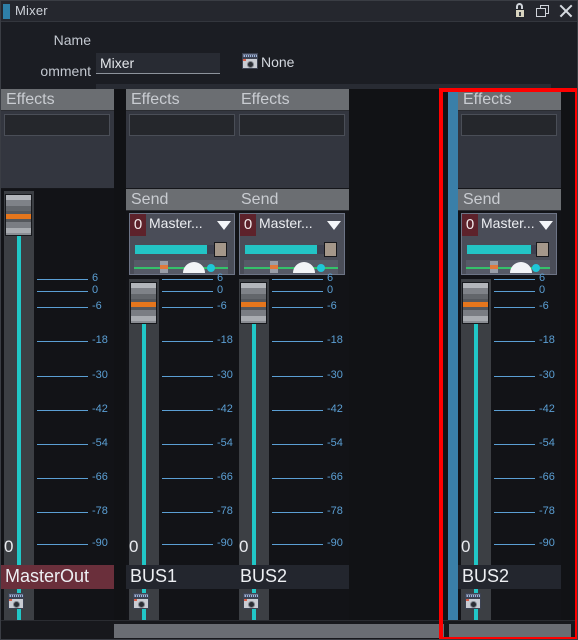 The image size is (578, 640). I want to click on comment-label: omment, so click(65, 71).